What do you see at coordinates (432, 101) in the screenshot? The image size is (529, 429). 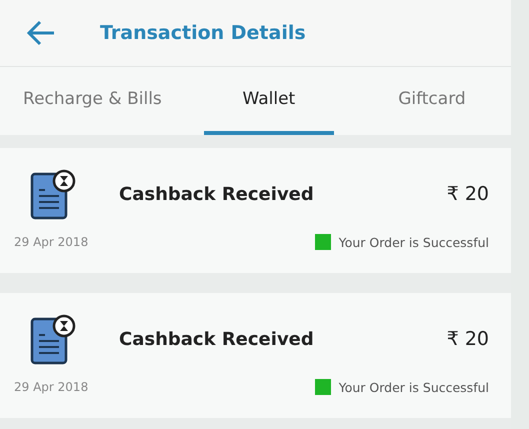 I see `tab: Giftcard` at bounding box center [432, 101].